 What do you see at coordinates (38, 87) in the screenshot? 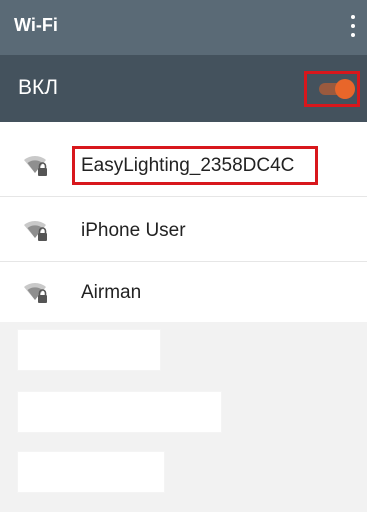
I see `wifi-switch-label: ВКЛ` at bounding box center [38, 87].